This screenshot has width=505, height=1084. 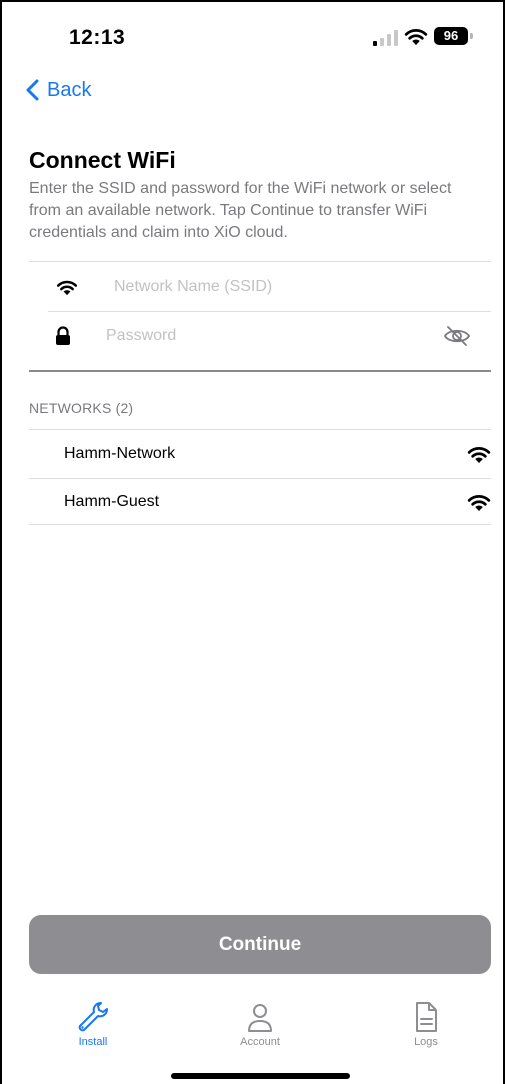 What do you see at coordinates (260, 1042) in the screenshot?
I see `tab-label: Account` at bounding box center [260, 1042].